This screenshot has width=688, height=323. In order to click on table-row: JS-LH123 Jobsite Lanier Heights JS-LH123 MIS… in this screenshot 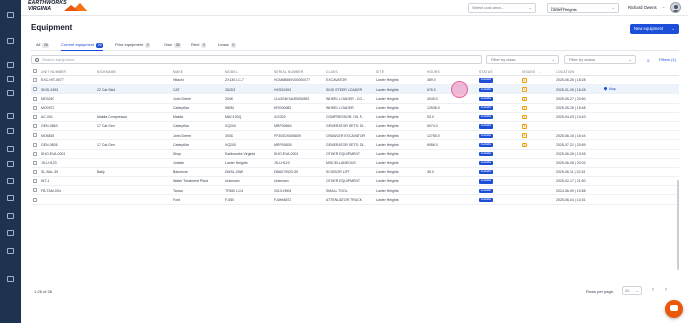, I will do `click(355, 163)`.